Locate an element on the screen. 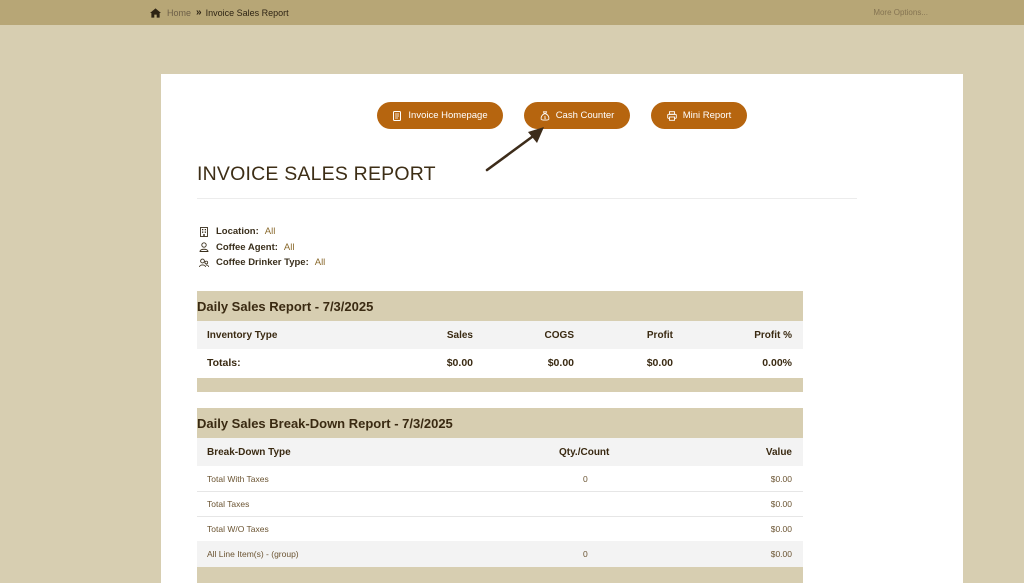 Image resolution: width=1024 pixels, height=583 pixels. breadcrumb-home-link: Home is located at coordinates (179, 13).